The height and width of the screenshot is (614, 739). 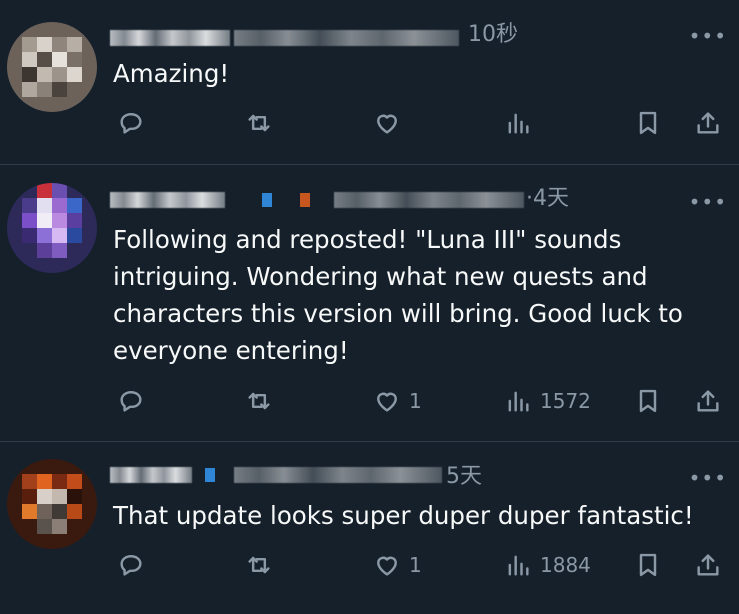 What do you see at coordinates (493, 35) in the screenshot?
I see `post-timestamp: 10秒` at bounding box center [493, 35].